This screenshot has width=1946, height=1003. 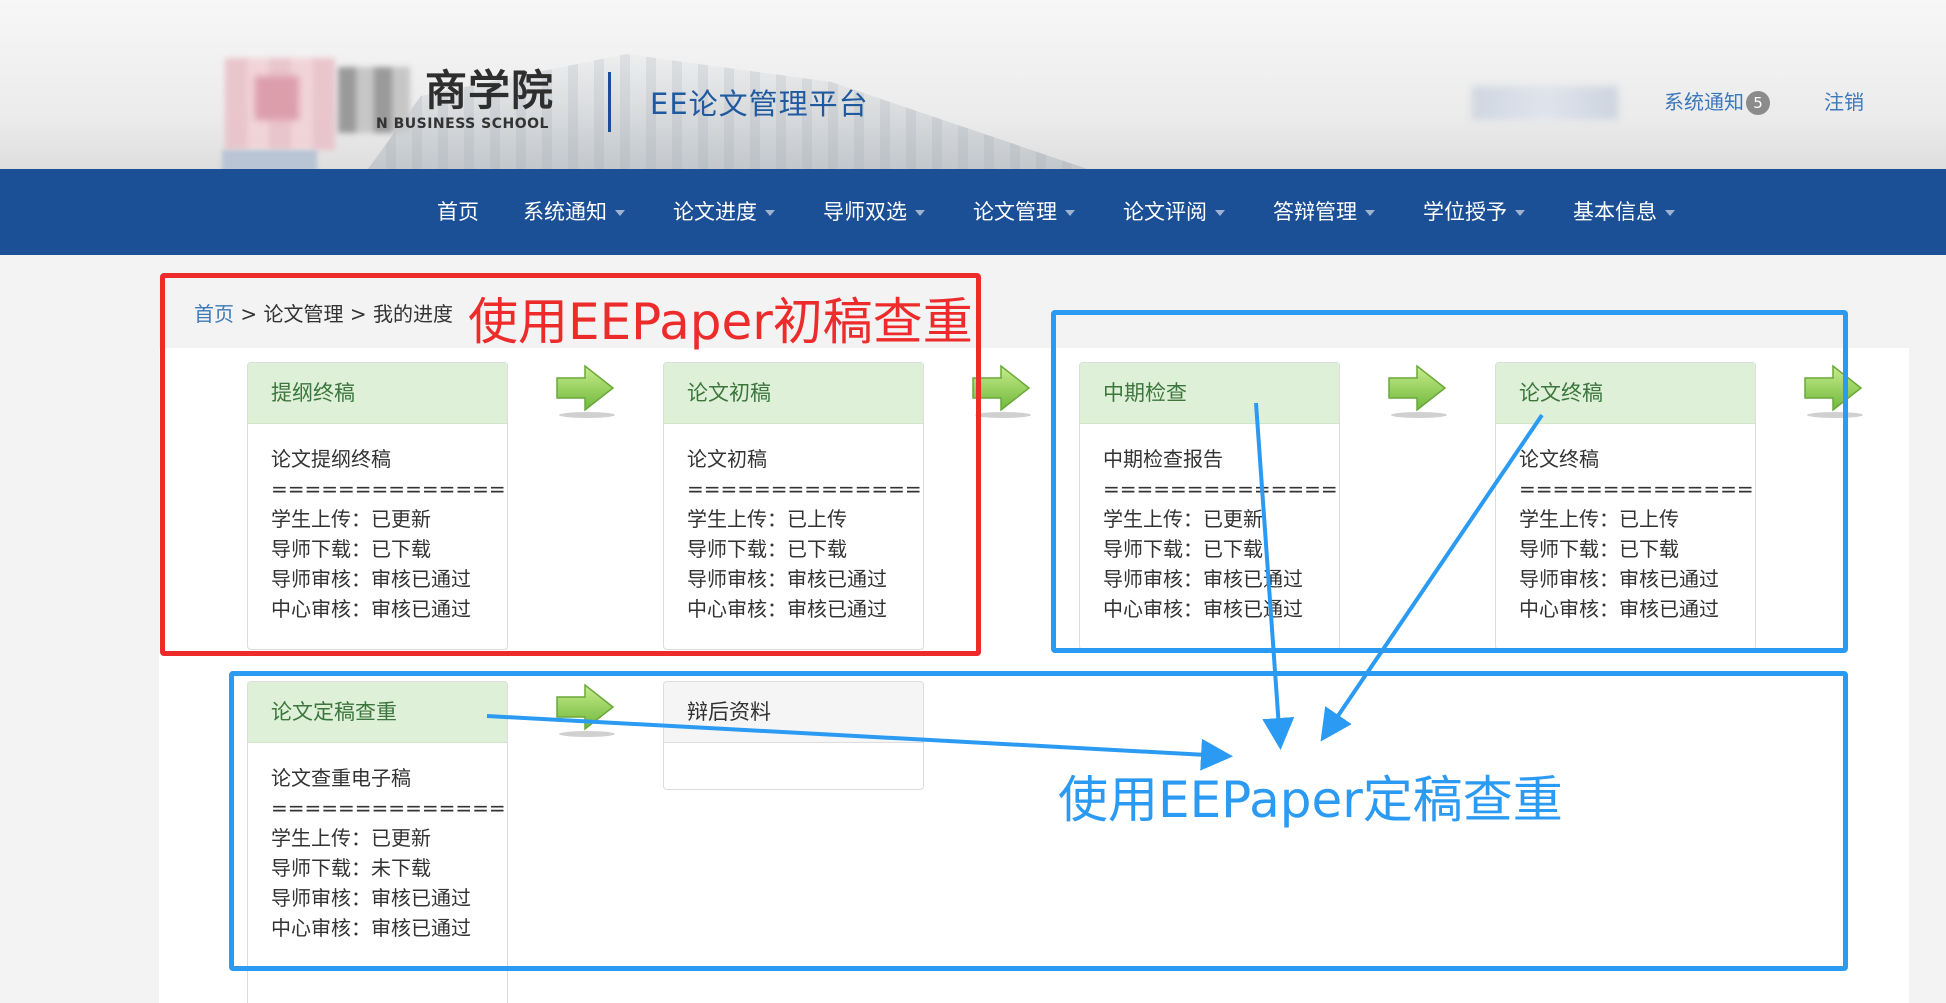 I want to click on annotation-arrow-final-draft, so click(x=1432, y=577).